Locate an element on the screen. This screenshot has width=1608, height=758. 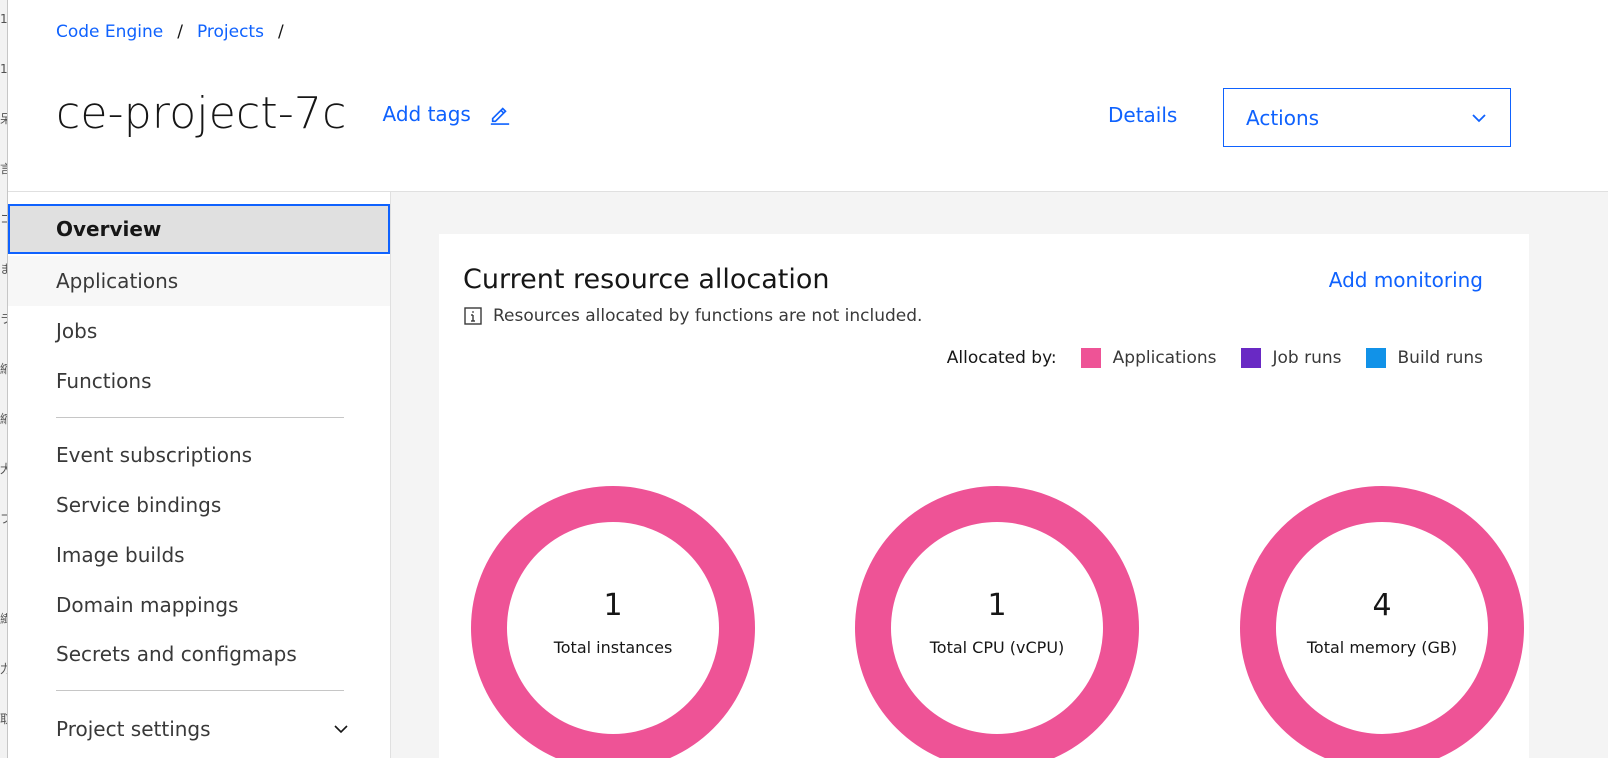
legend-item-applications: Applications is located at coordinates (1148, 358).